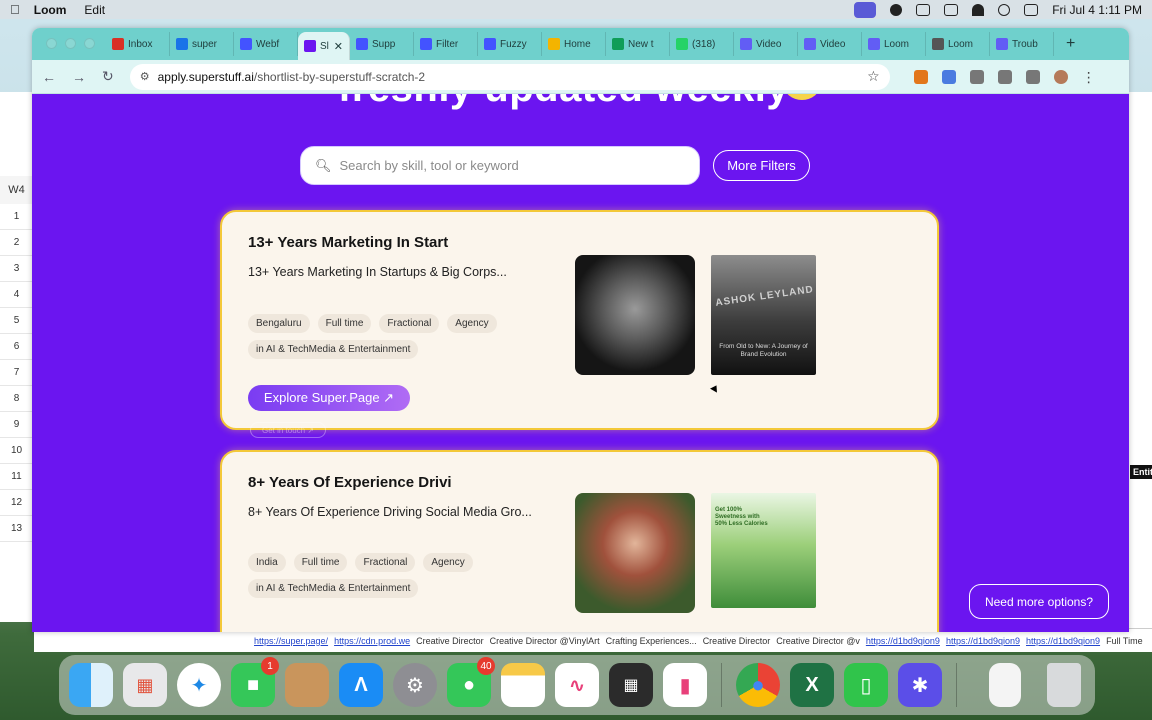 The image size is (1152, 720). Describe the element at coordinates (1060, 76) in the screenshot. I see `profile-avatar` at that location.